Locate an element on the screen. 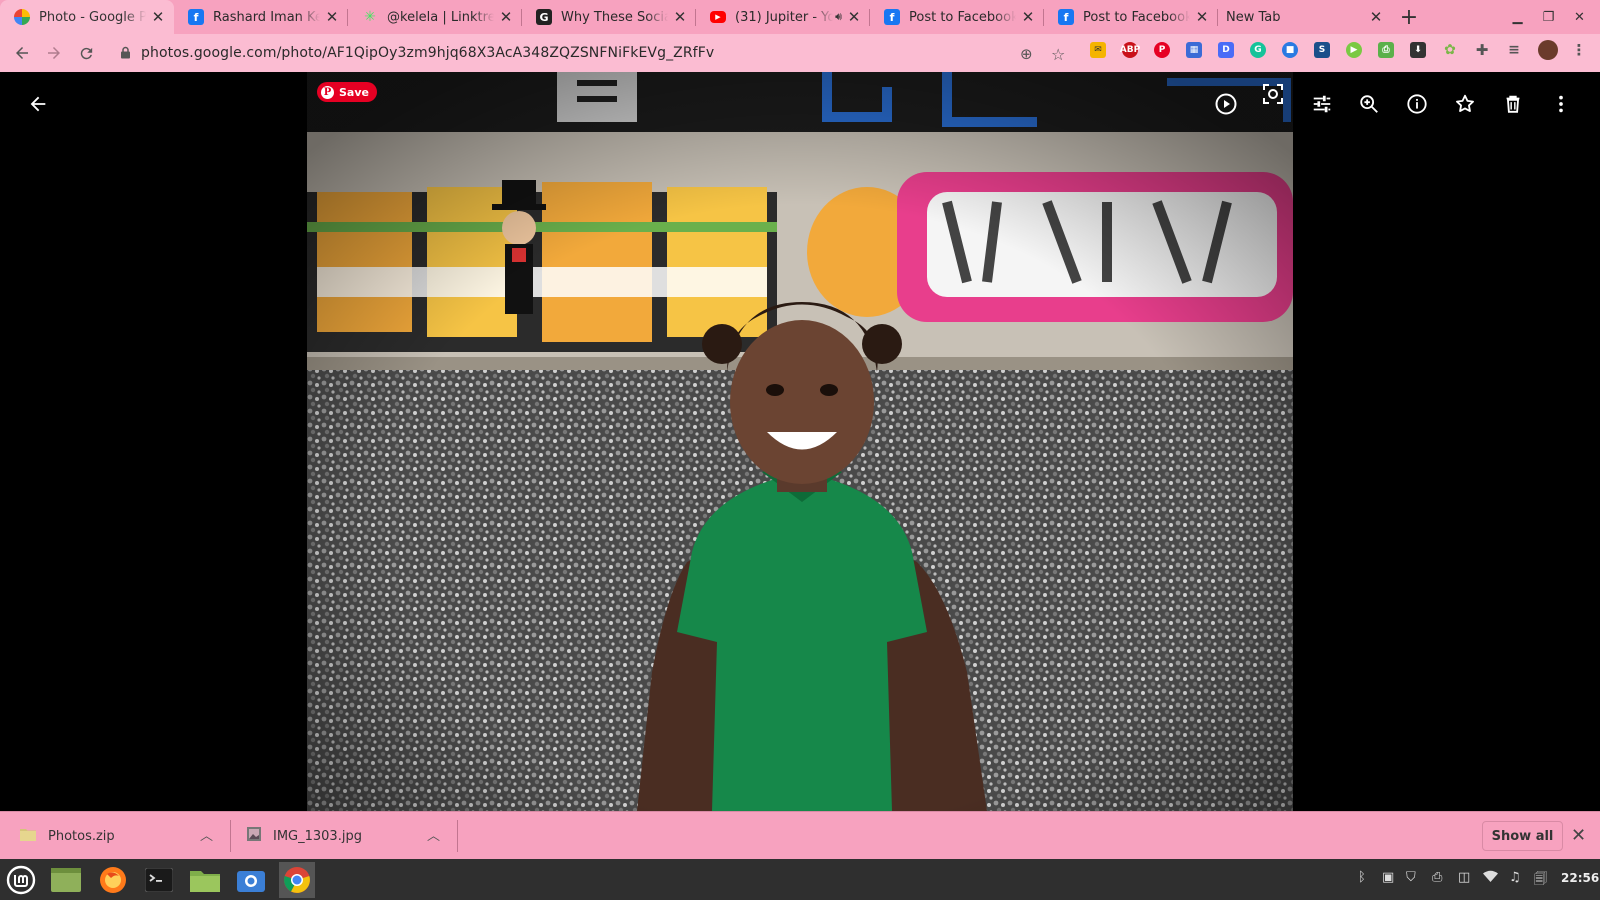 The height and width of the screenshot is (900, 1600). notes-icon: 🗐︎ is located at coordinates (1540, 881).